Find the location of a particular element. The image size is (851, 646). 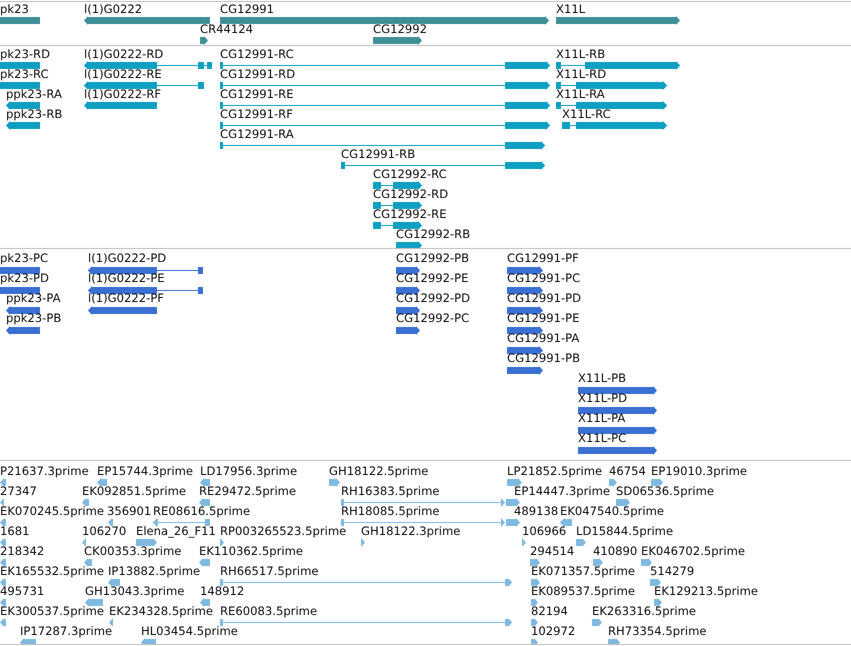

feature-label: RE08616.5prime is located at coordinates (201, 511).